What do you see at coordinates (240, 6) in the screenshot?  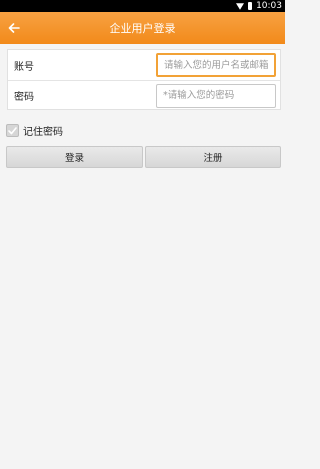 I see `wifi-icon` at bounding box center [240, 6].